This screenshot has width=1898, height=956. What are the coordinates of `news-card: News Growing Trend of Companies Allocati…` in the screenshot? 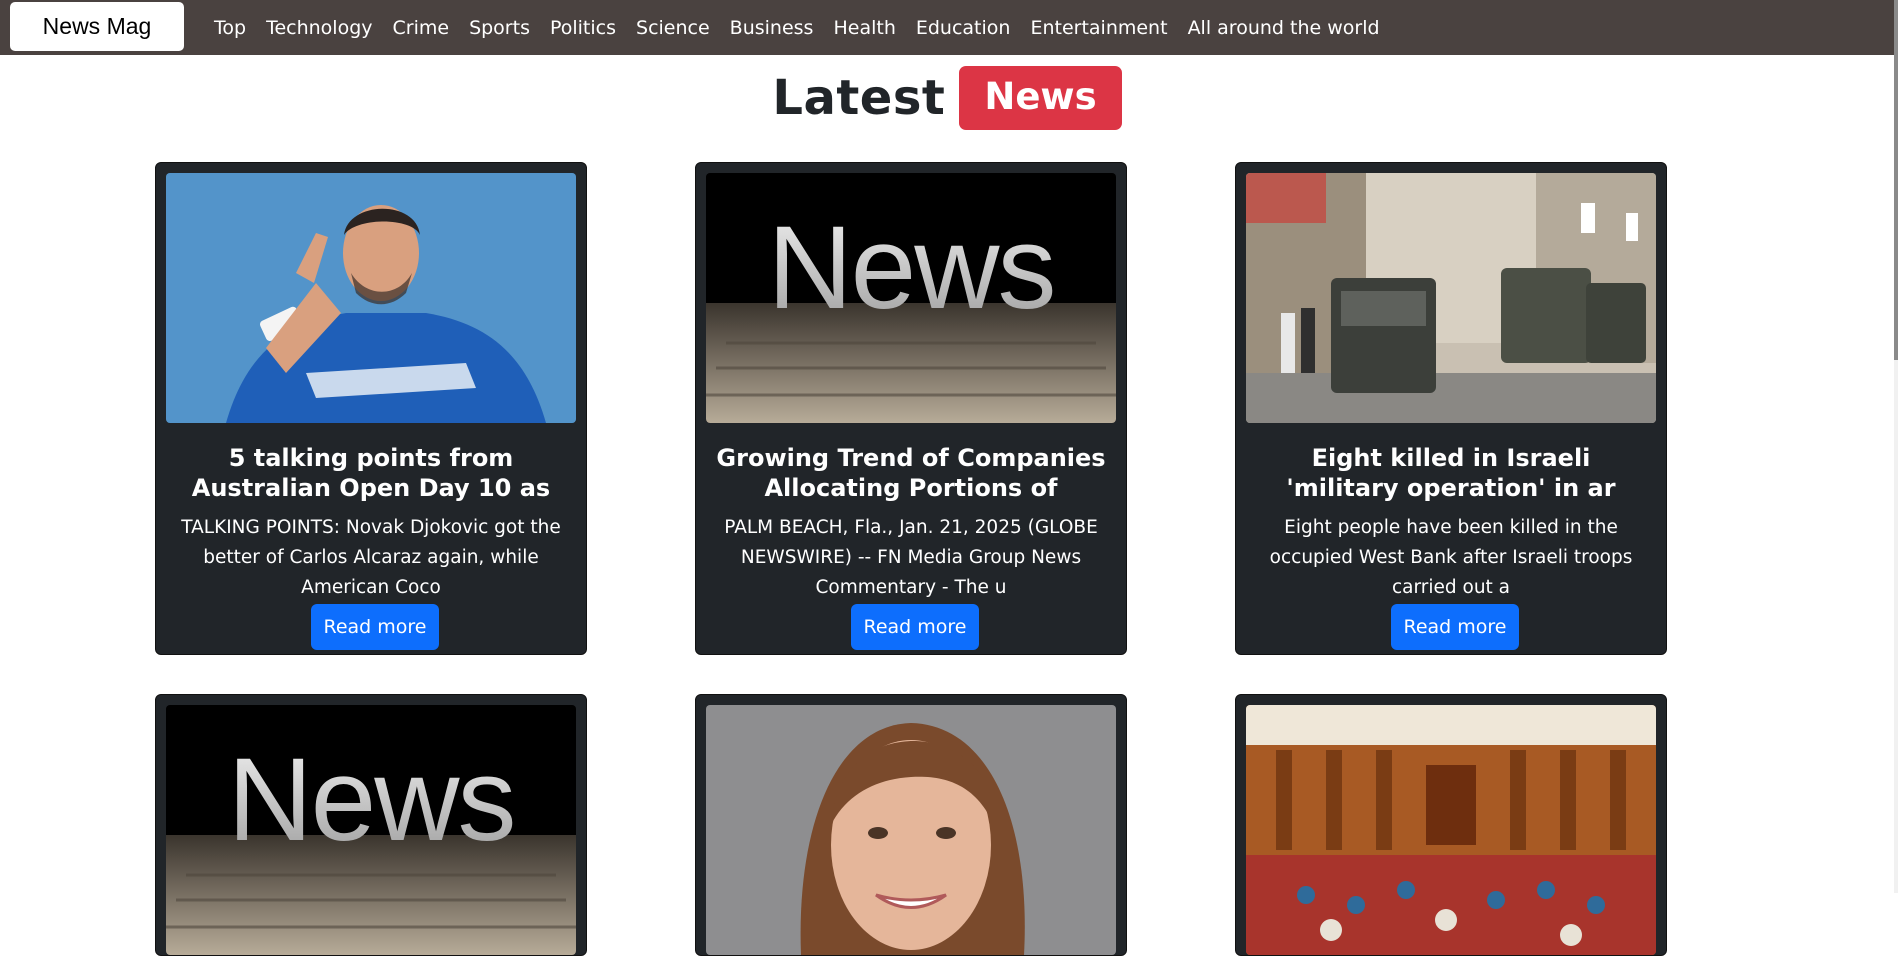 It's located at (911, 408).